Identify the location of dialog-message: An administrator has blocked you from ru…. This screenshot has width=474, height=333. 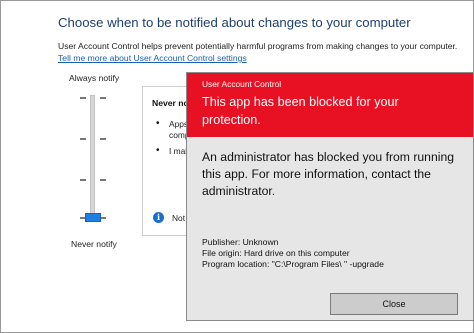
(328, 174).